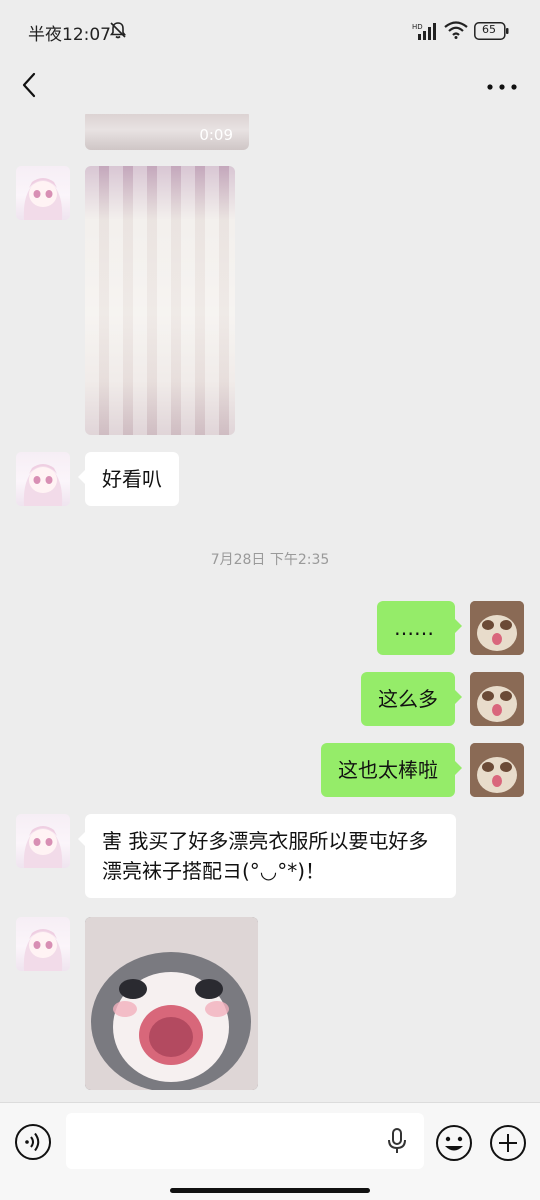  I want to click on status-bar: 半夜12:07 HD 65, so click(270, 31).